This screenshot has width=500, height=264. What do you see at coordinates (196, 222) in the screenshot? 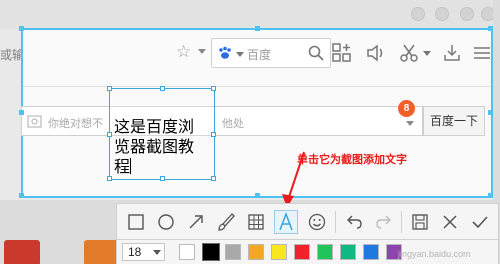
I see `arrow-tool-icon` at bounding box center [196, 222].